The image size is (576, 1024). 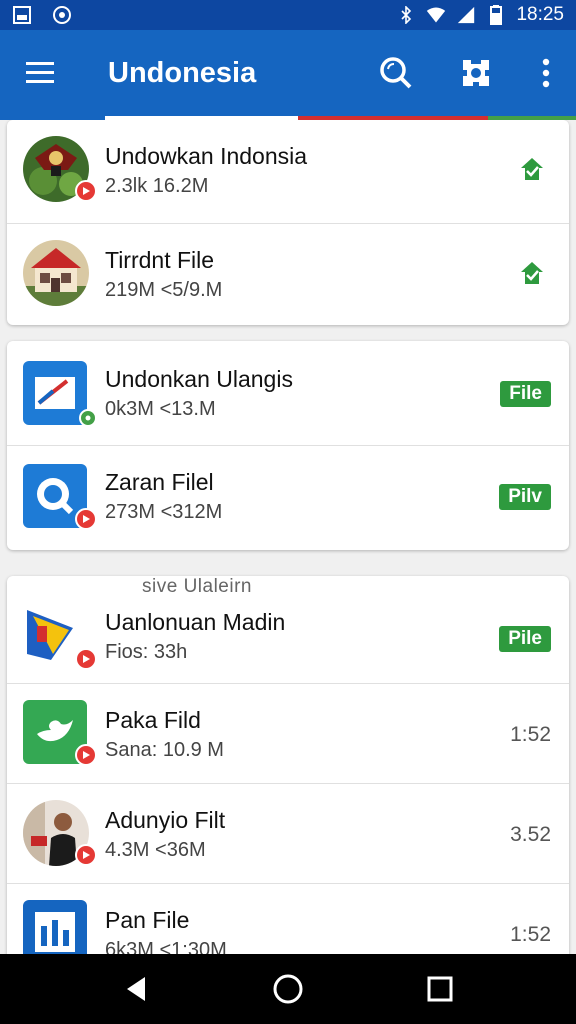 What do you see at coordinates (525, 394) in the screenshot?
I see `file-type-badge: File` at bounding box center [525, 394].